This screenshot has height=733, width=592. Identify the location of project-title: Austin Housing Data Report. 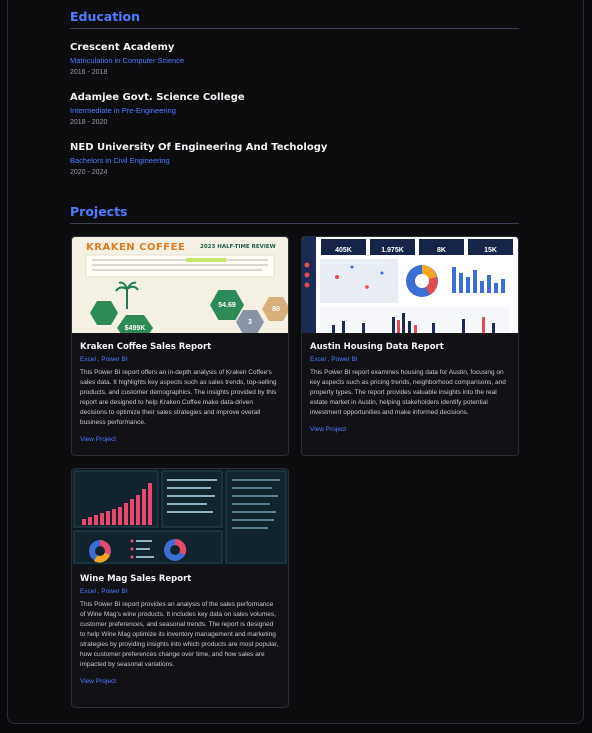
(377, 347).